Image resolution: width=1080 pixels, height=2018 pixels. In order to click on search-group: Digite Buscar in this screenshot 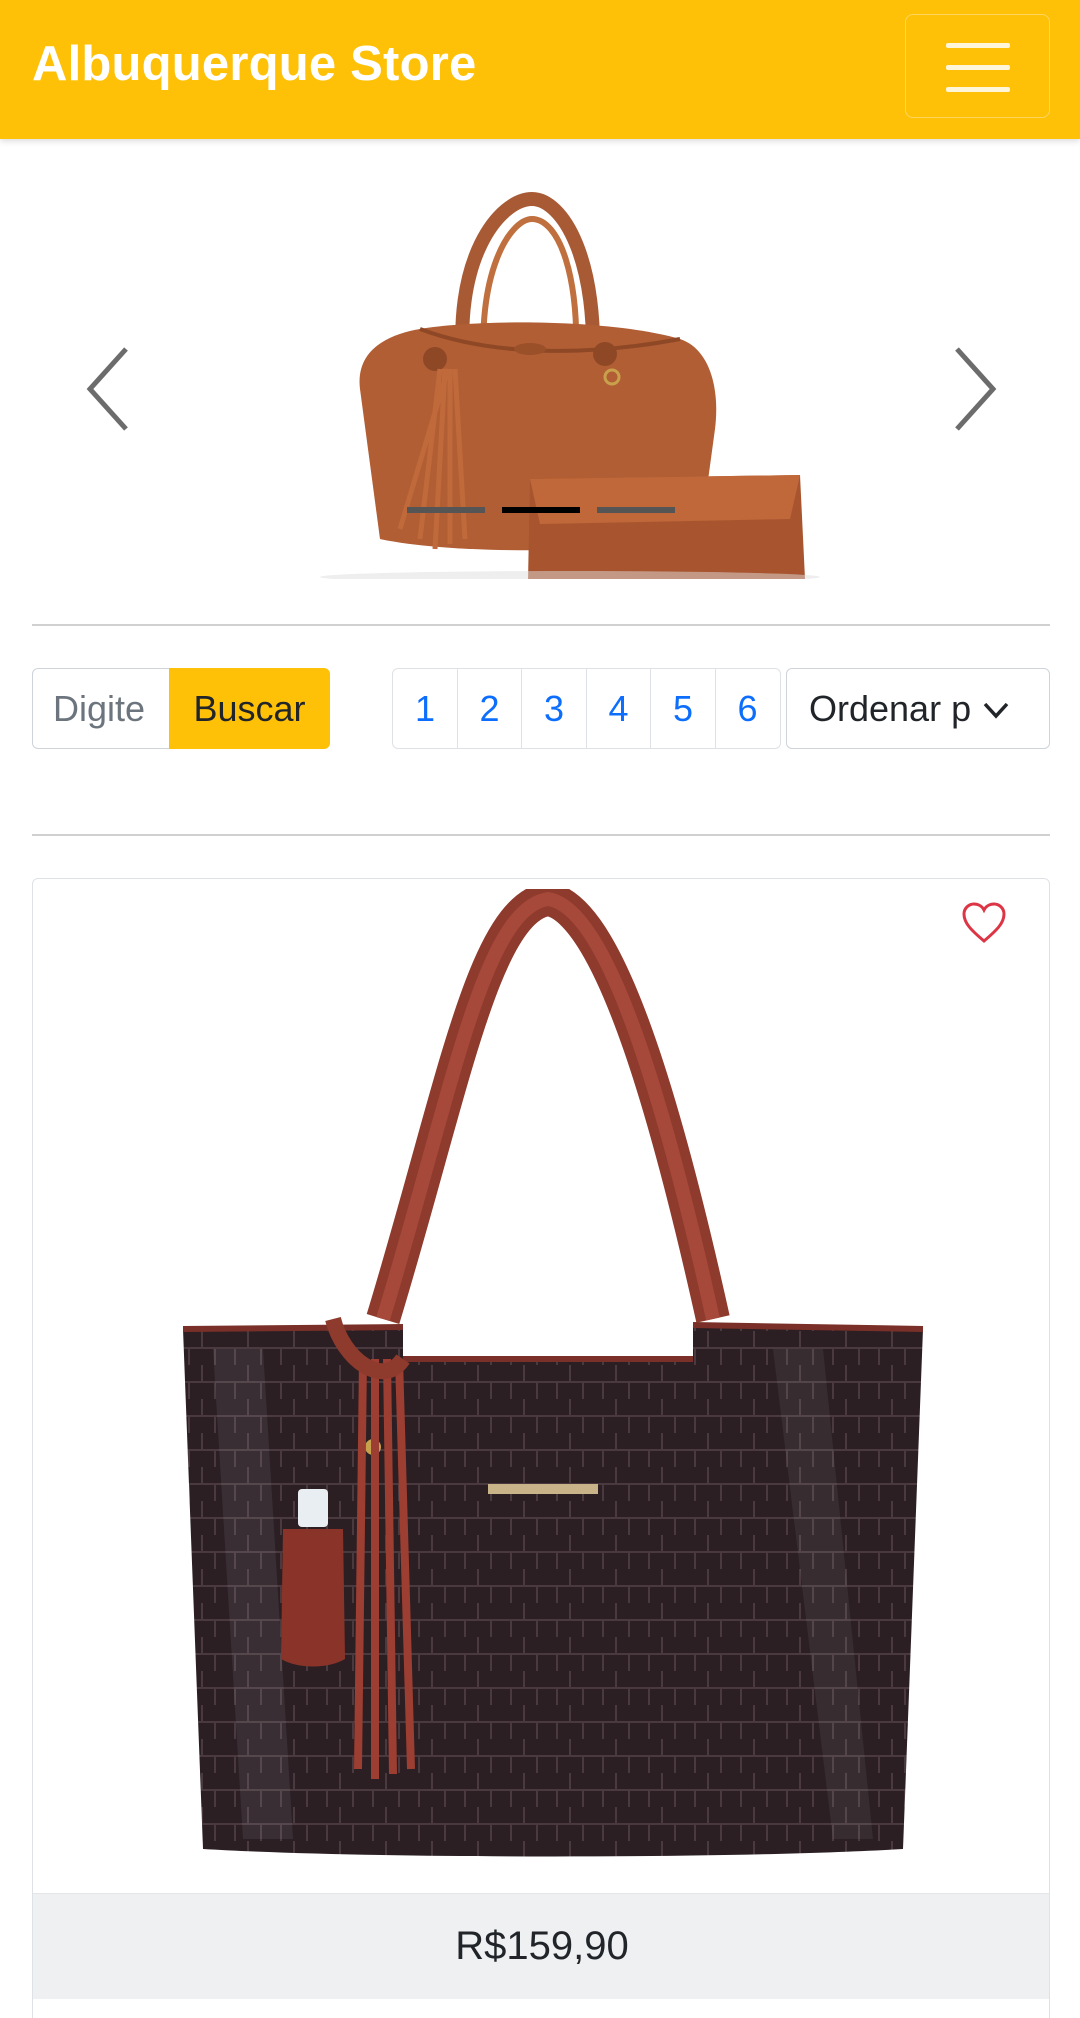, I will do `click(181, 708)`.